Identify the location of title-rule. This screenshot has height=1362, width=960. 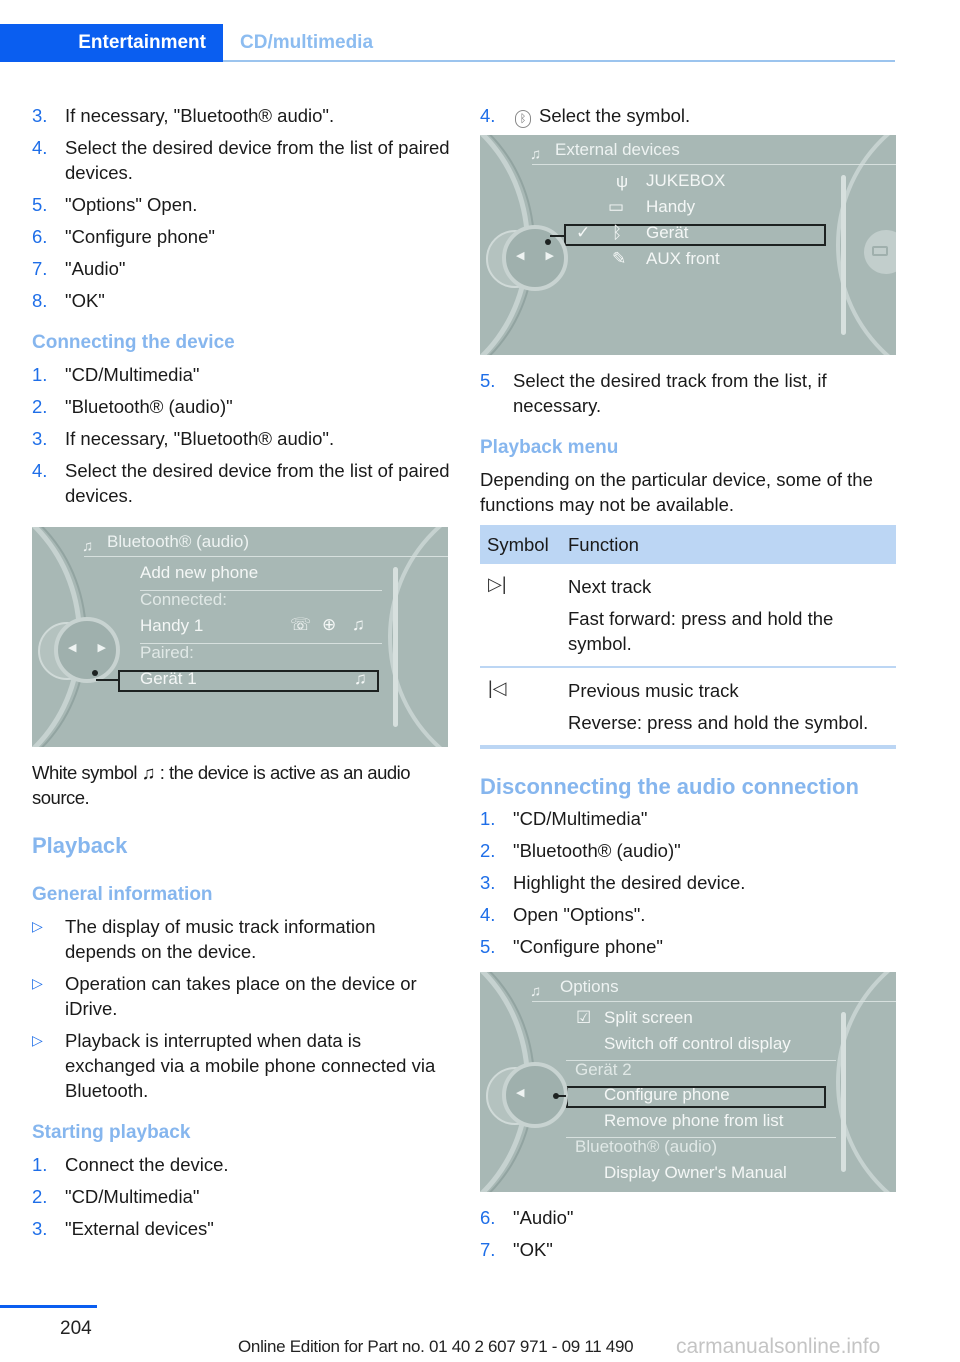
(714, 164).